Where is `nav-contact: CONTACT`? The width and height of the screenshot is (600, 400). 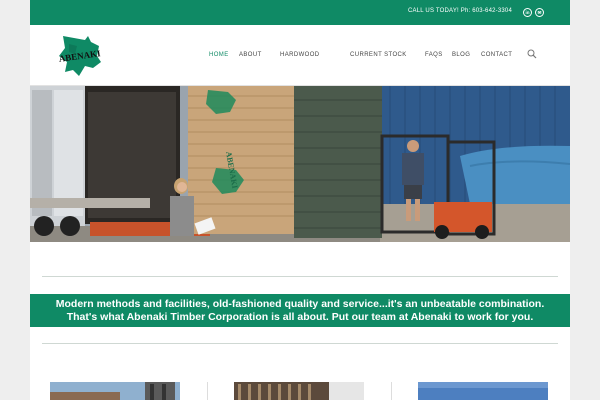
nav-contact: CONTACT is located at coordinates (496, 55).